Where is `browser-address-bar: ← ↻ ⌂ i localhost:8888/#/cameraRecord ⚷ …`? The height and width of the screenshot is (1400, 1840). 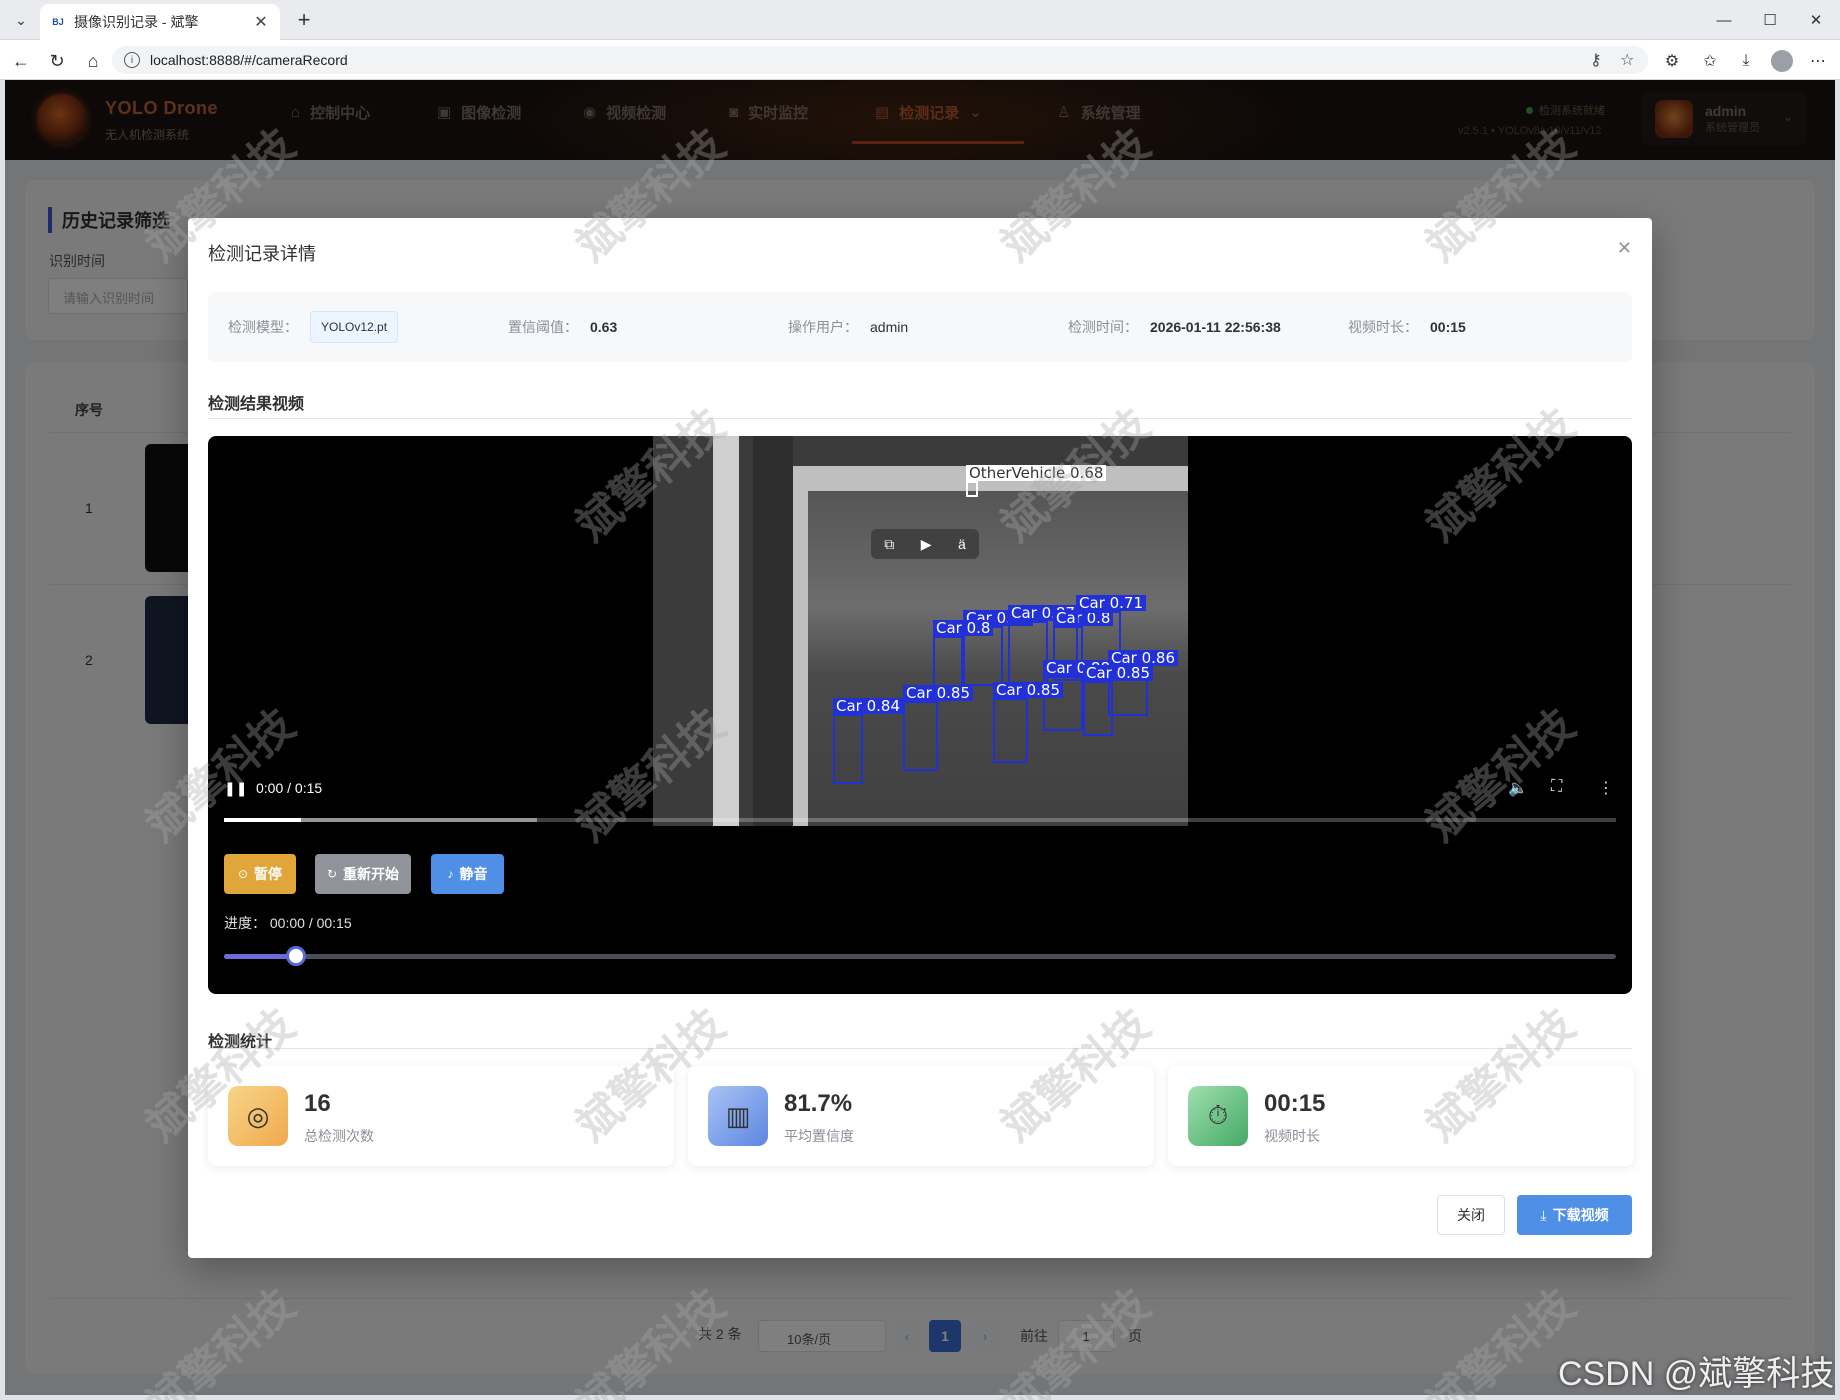 browser-address-bar: ← ↻ ⌂ i localhost:8888/#/cameraRecord ⚷ … is located at coordinates (920, 60).